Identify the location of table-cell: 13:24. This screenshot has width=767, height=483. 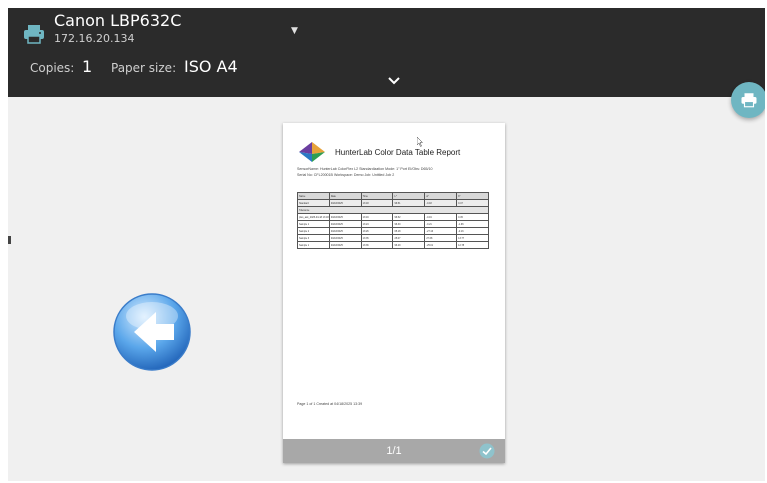
(377, 224).